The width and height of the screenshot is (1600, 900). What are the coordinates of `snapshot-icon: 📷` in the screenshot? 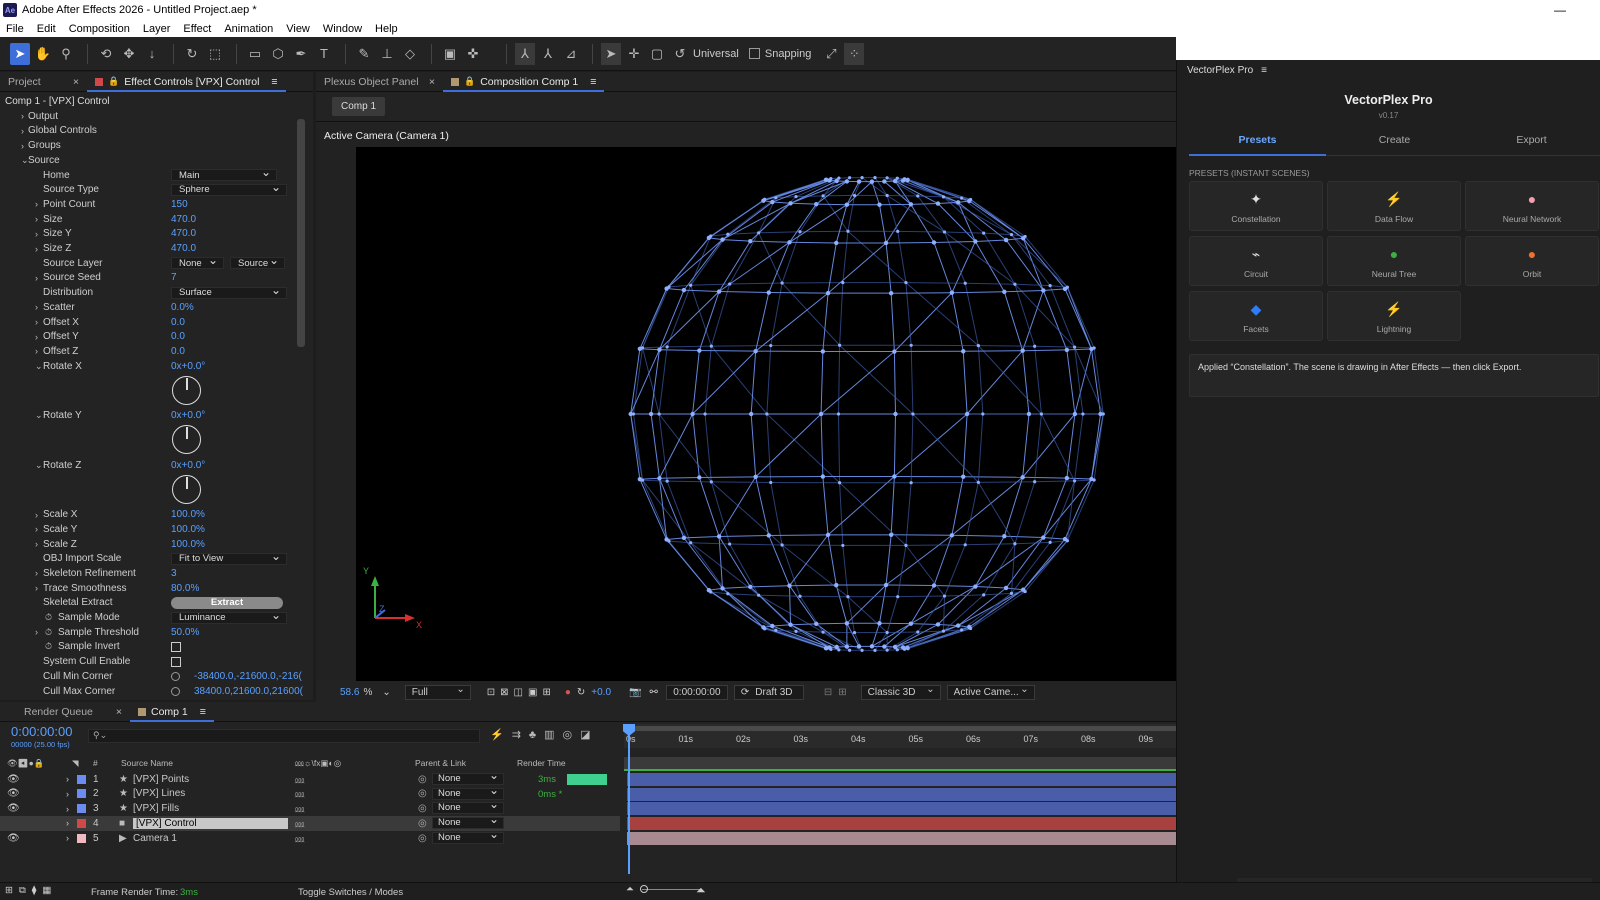 It's located at (635, 692).